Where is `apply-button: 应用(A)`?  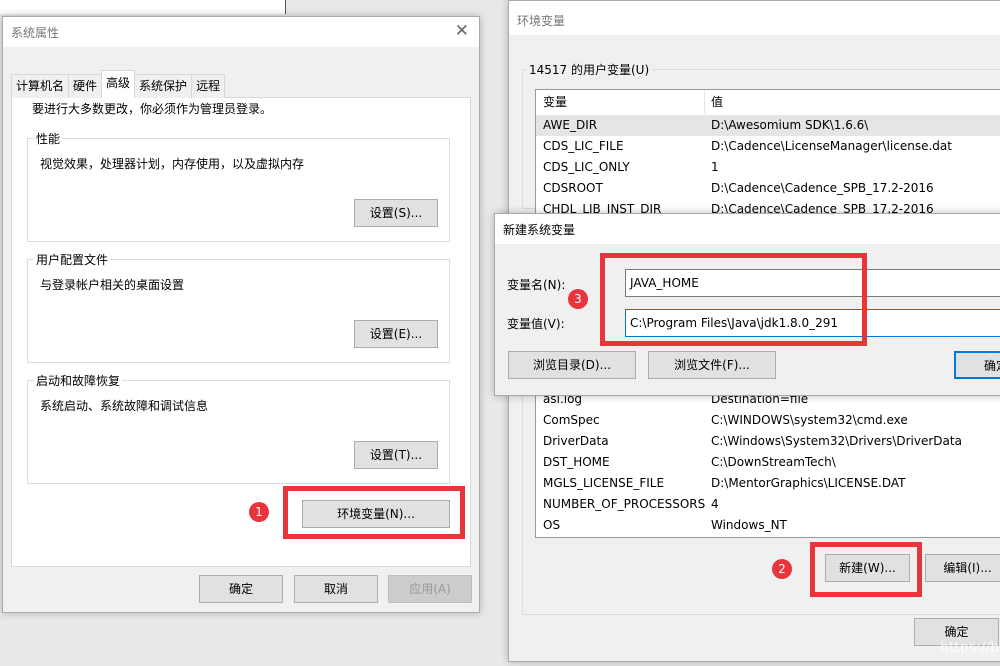
apply-button: 应用(A) is located at coordinates (430, 589).